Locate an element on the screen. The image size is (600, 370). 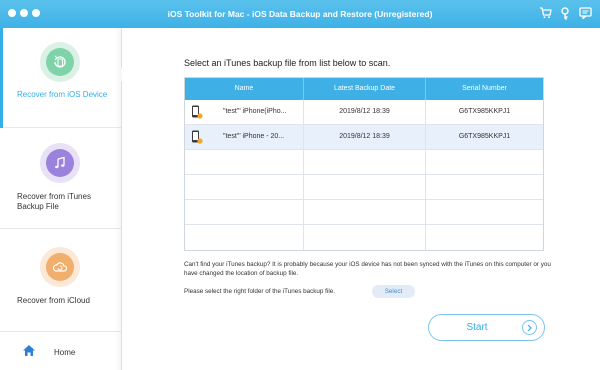
sidebar-item-ios-device: Recover from iOS Device is located at coordinates (61, 78).